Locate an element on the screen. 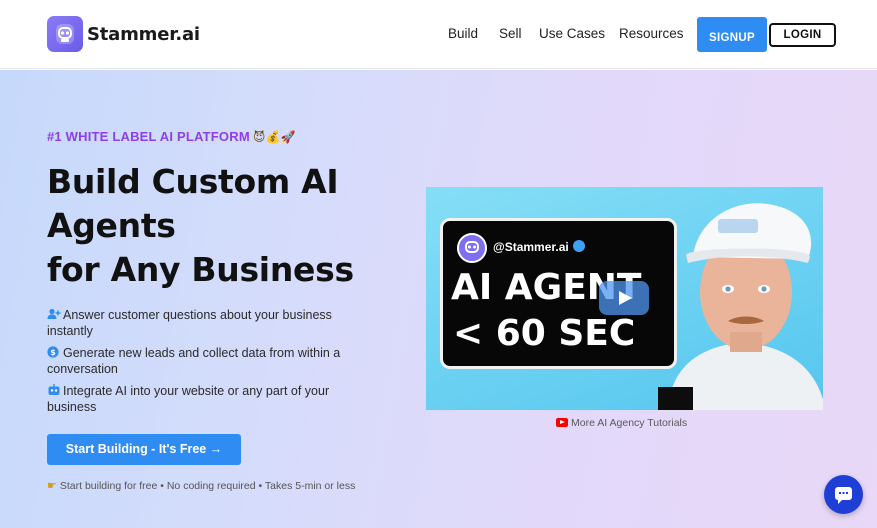 The height and width of the screenshot is (528, 877). video-title-line-2: < 60 SEC is located at coordinates (544, 333).